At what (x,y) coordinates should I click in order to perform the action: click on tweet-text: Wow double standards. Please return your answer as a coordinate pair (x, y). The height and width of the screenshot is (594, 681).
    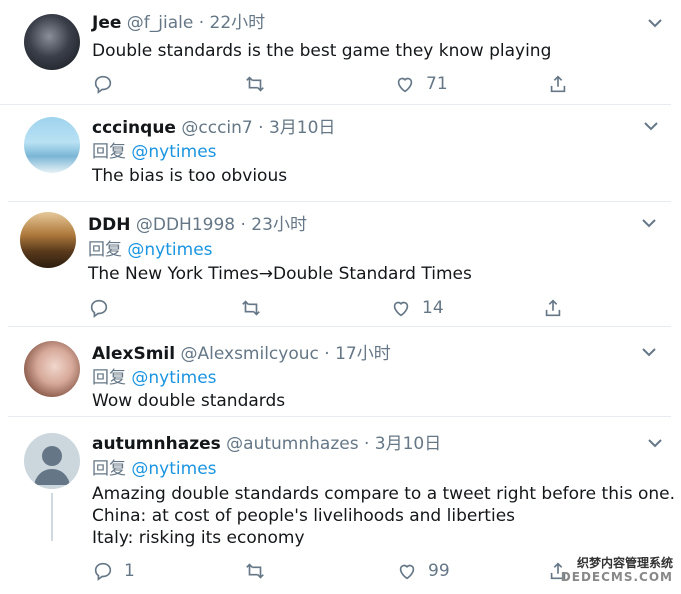
    Looking at the image, I should click on (189, 401).